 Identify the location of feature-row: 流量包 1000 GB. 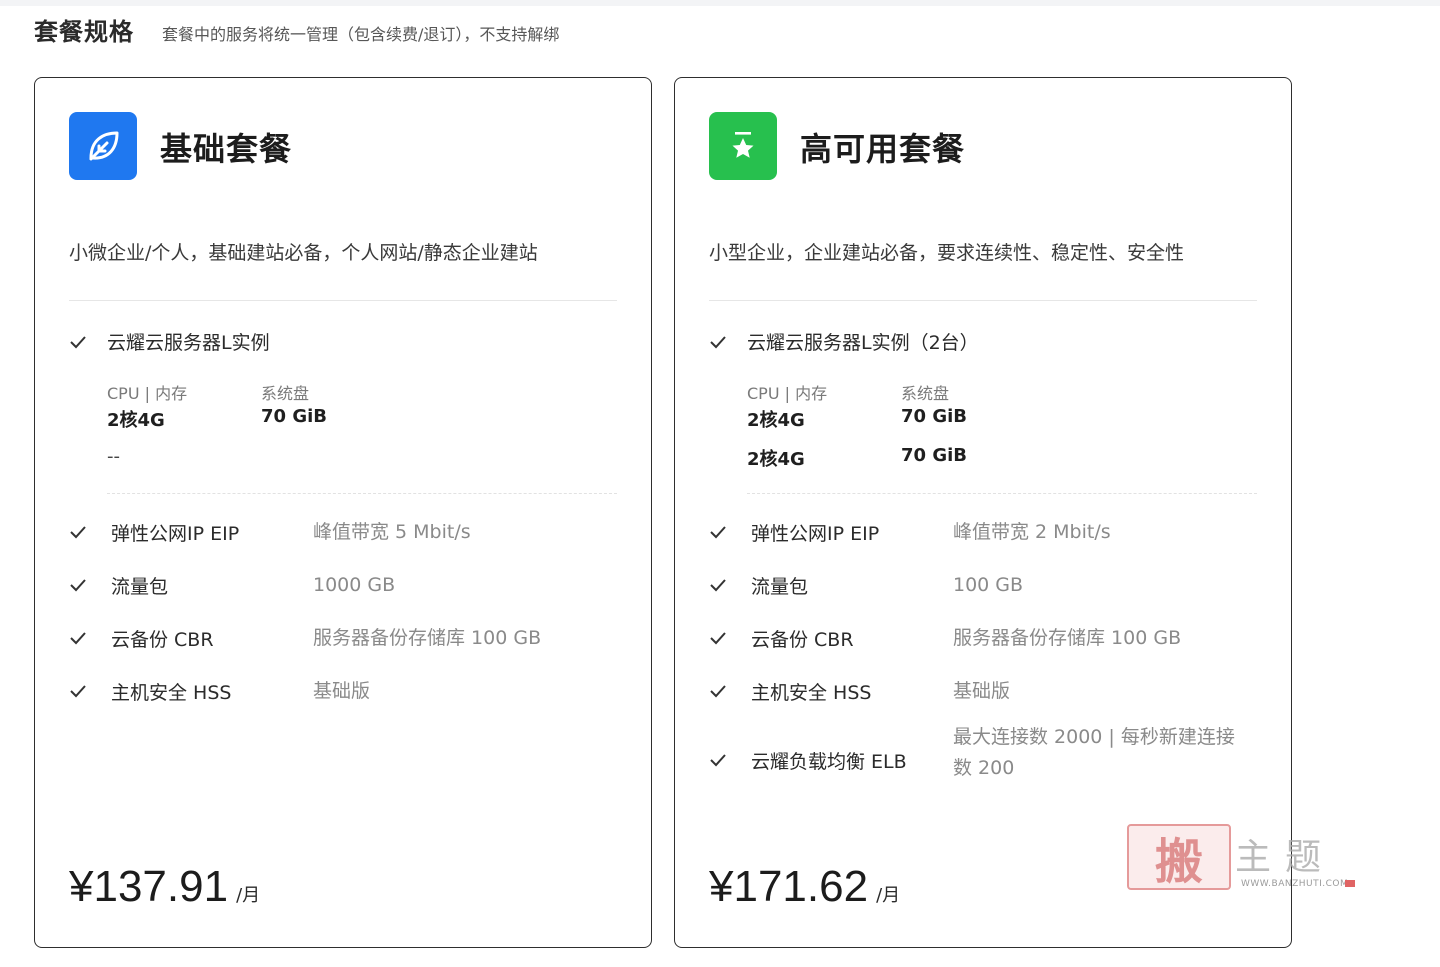
(232, 585).